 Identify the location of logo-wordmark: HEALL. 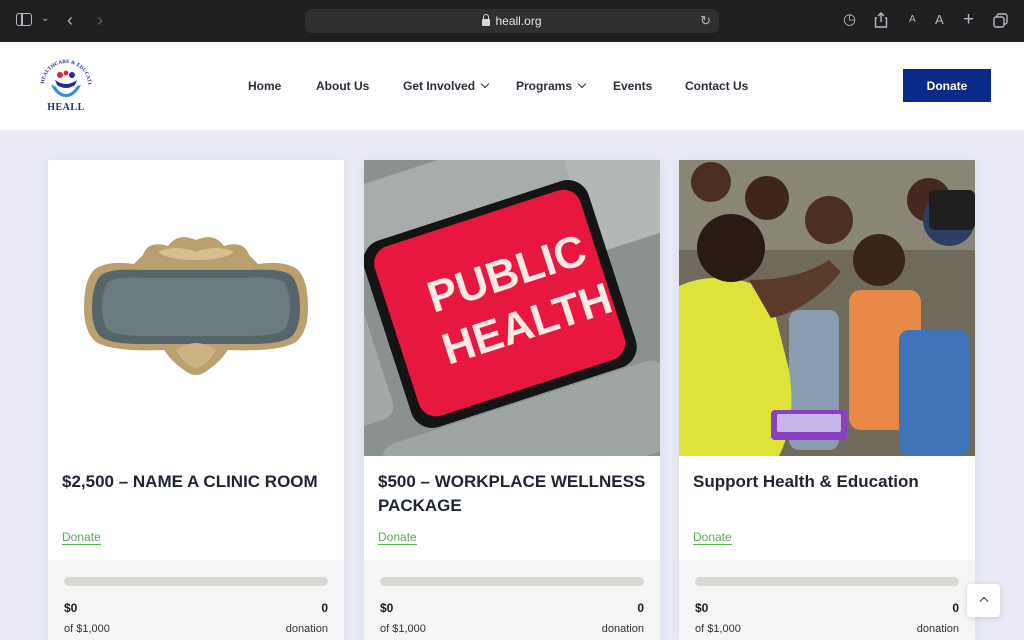
(66, 107).